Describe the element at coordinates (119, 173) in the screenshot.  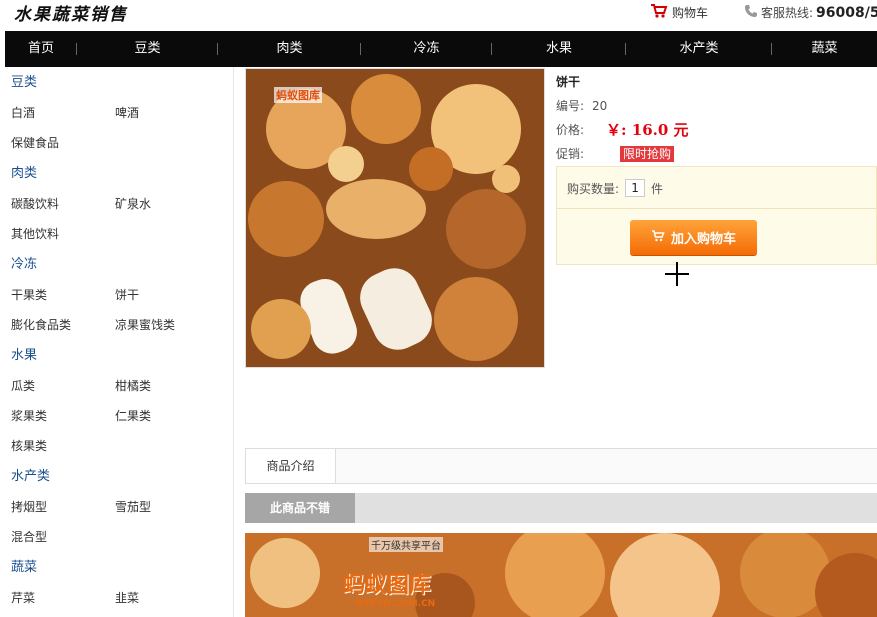
I see `category-title: 肉类` at that location.